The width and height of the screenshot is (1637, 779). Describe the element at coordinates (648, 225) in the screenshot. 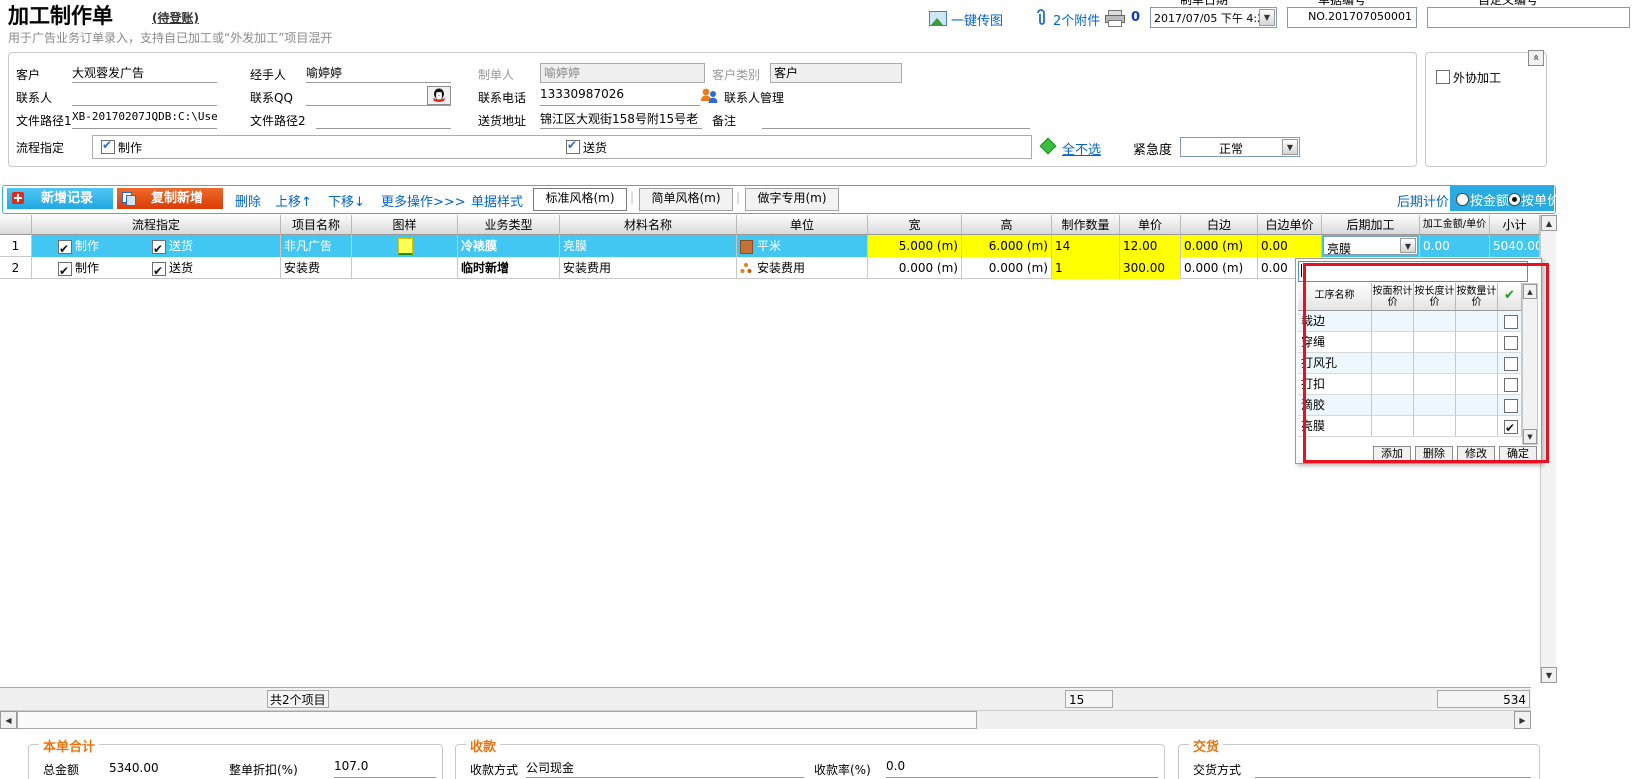

I see `col-material: 材料名称` at that location.